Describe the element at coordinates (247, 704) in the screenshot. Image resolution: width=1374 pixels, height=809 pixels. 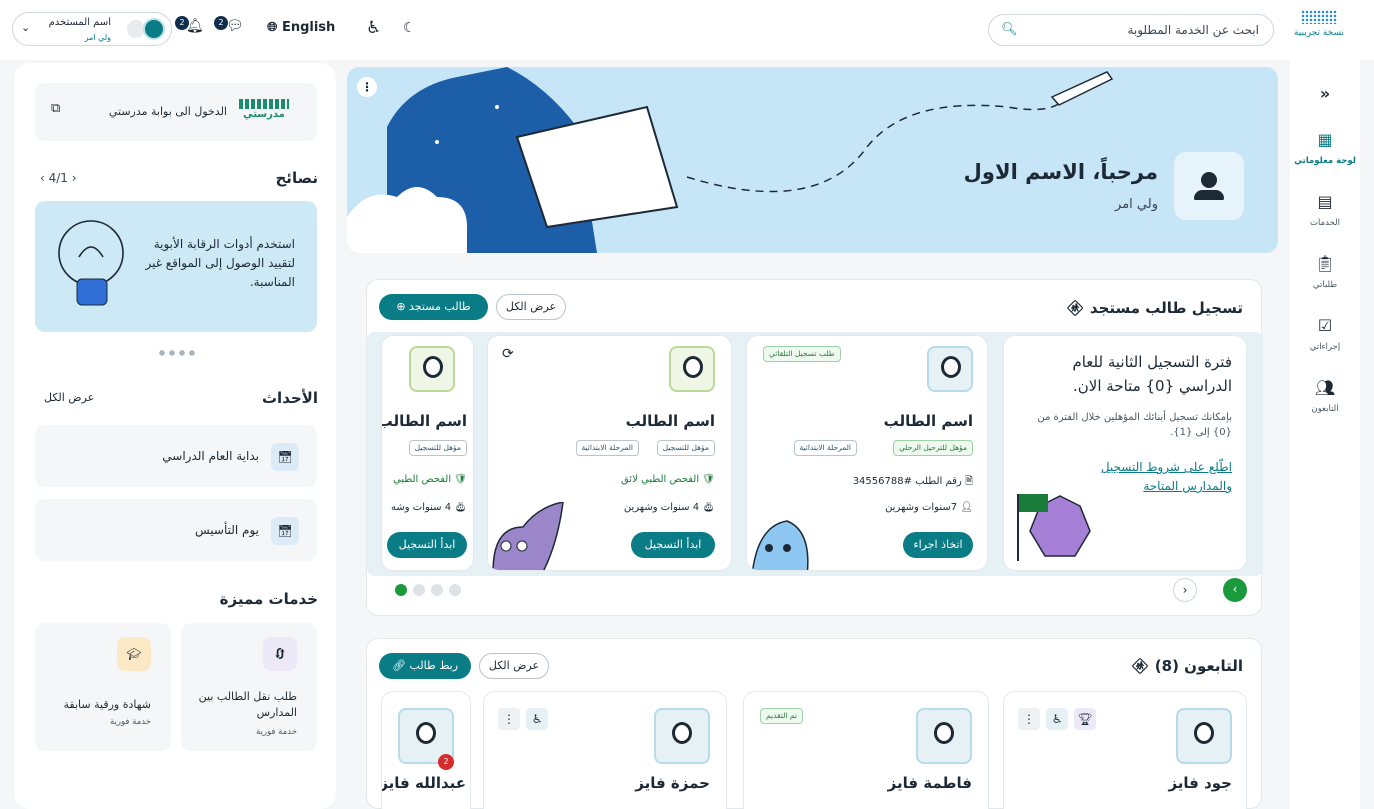
I see `service-title: طلب نقل الطالب بين المدارس` at that location.